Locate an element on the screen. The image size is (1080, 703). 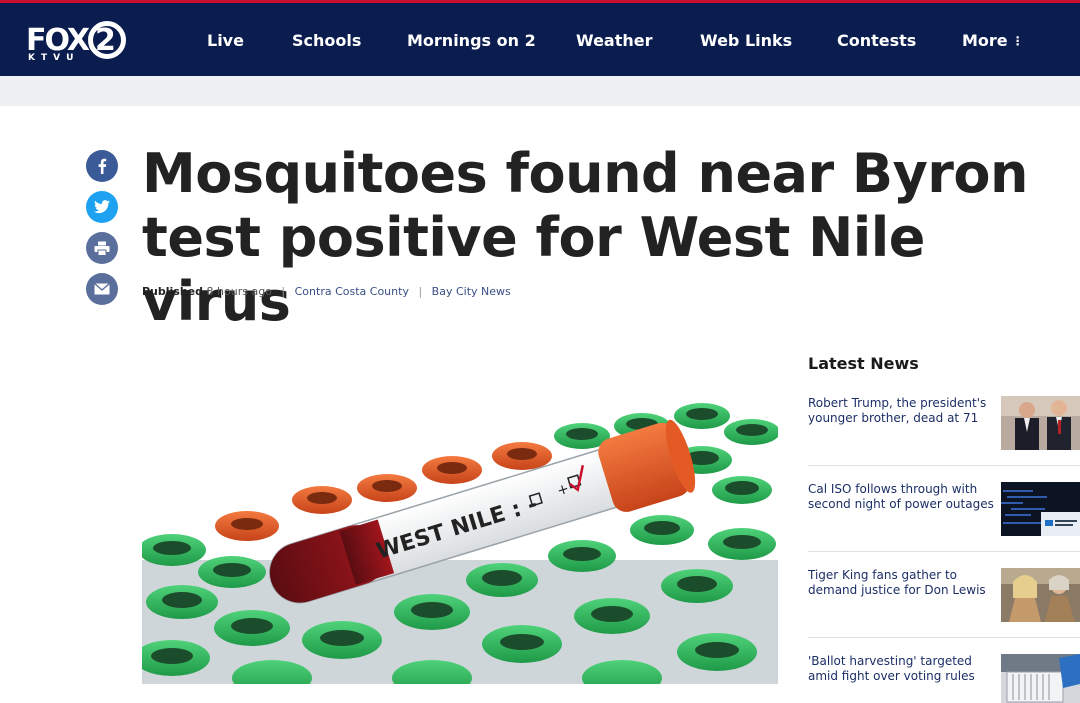
share-twitter-button is located at coordinates (102, 207).